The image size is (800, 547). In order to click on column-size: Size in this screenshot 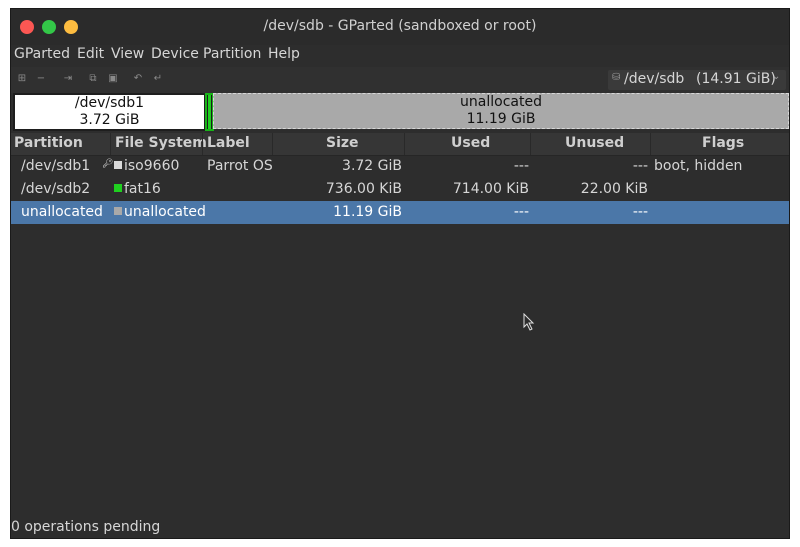, I will do `click(342, 143)`.